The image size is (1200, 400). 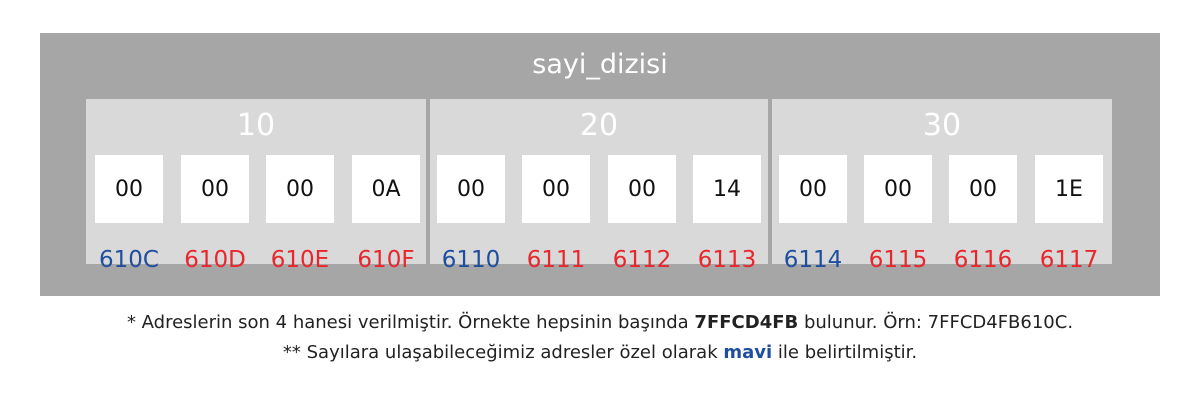 What do you see at coordinates (746, 322) in the screenshot?
I see `address-prefix: 7FFCD4FB` at bounding box center [746, 322].